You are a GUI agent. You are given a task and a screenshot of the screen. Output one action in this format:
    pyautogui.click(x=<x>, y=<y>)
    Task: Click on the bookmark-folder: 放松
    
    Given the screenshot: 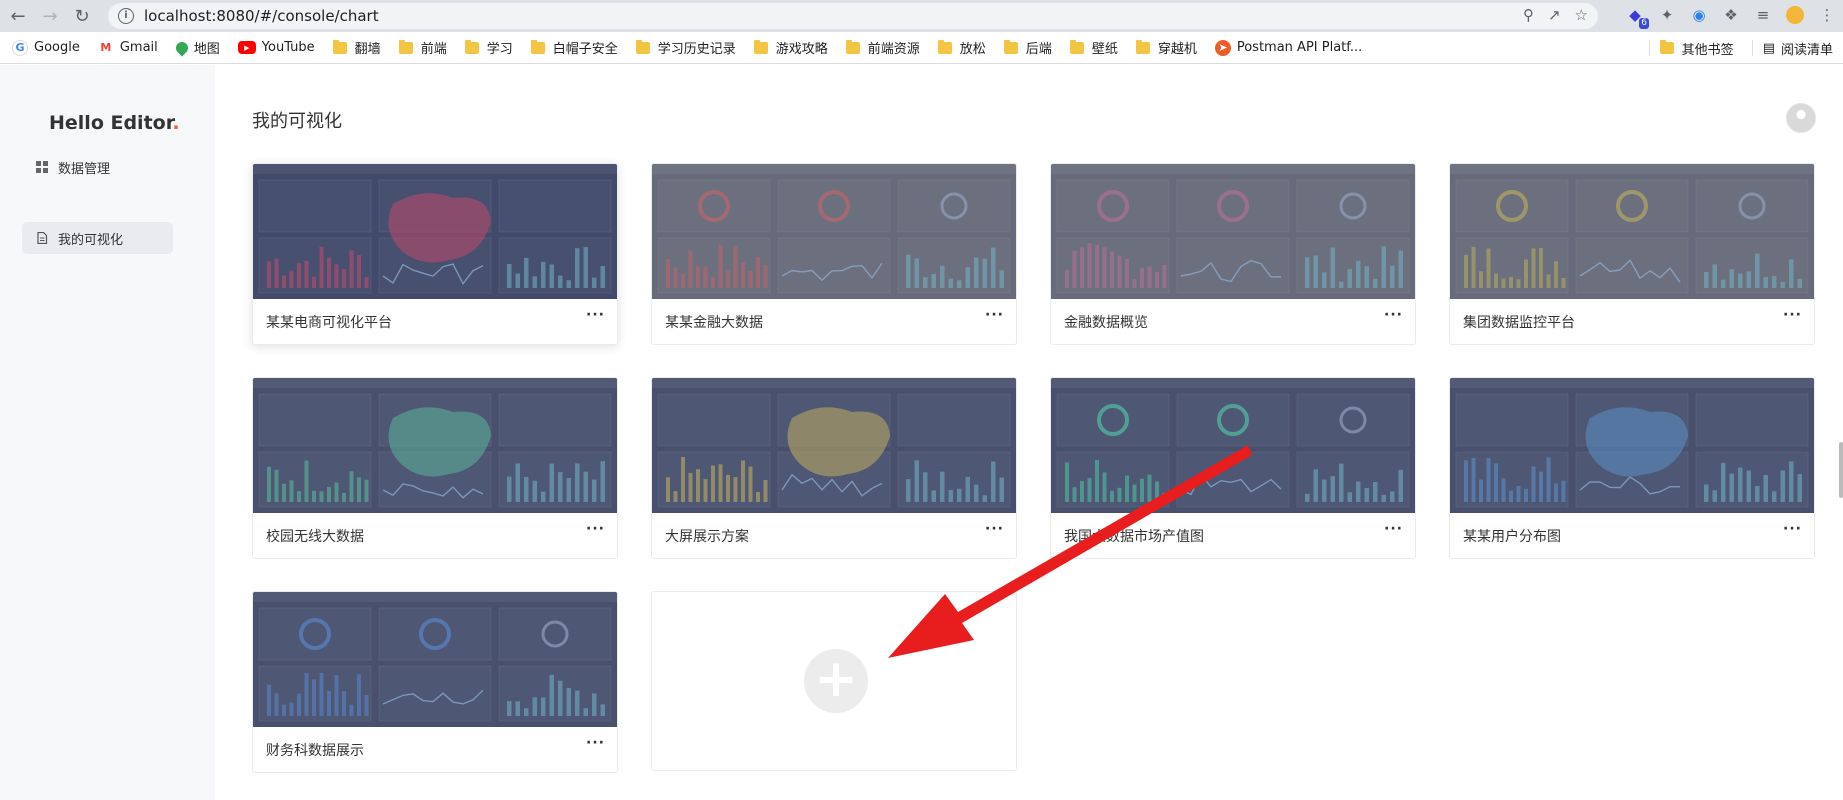 What is the action you would take?
    pyautogui.click(x=961, y=47)
    